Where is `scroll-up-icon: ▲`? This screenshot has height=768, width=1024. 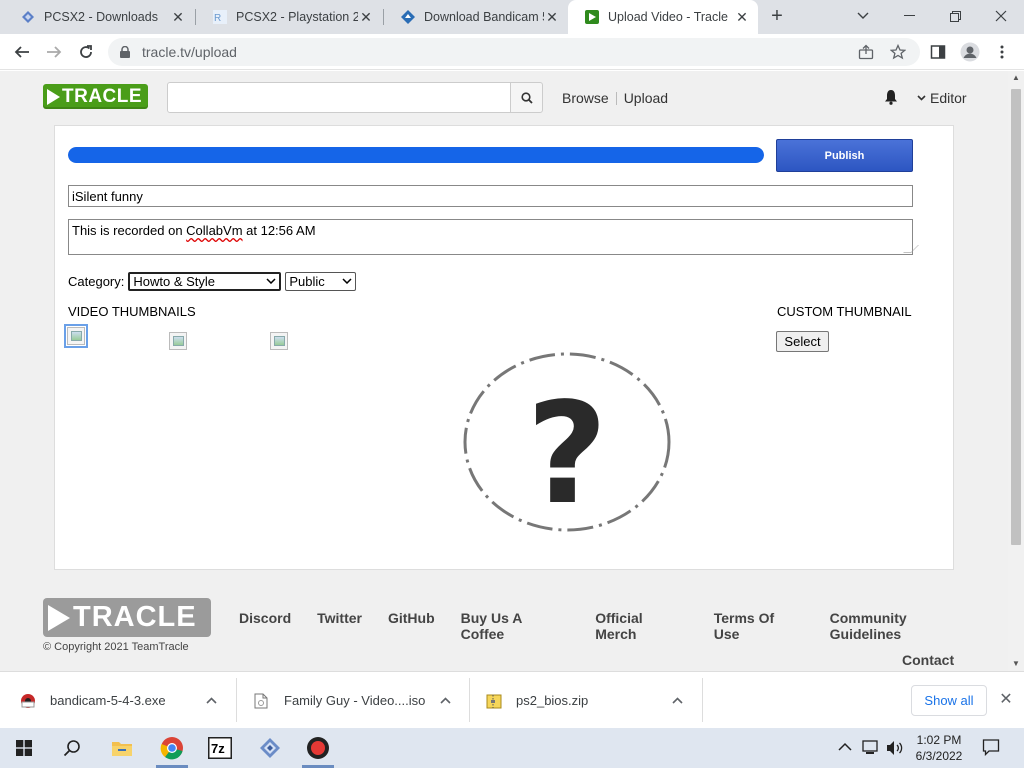
scroll-up-icon: ▲ is located at coordinates (1016, 78).